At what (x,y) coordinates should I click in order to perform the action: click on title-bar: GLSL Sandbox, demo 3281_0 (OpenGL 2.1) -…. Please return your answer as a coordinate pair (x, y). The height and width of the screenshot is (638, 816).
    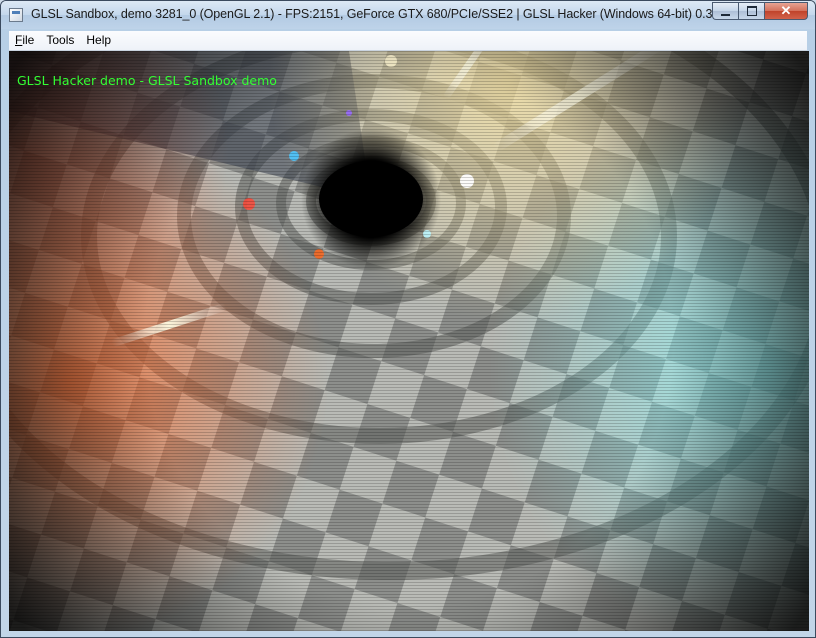
    Looking at the image, I should click on (408, 15).